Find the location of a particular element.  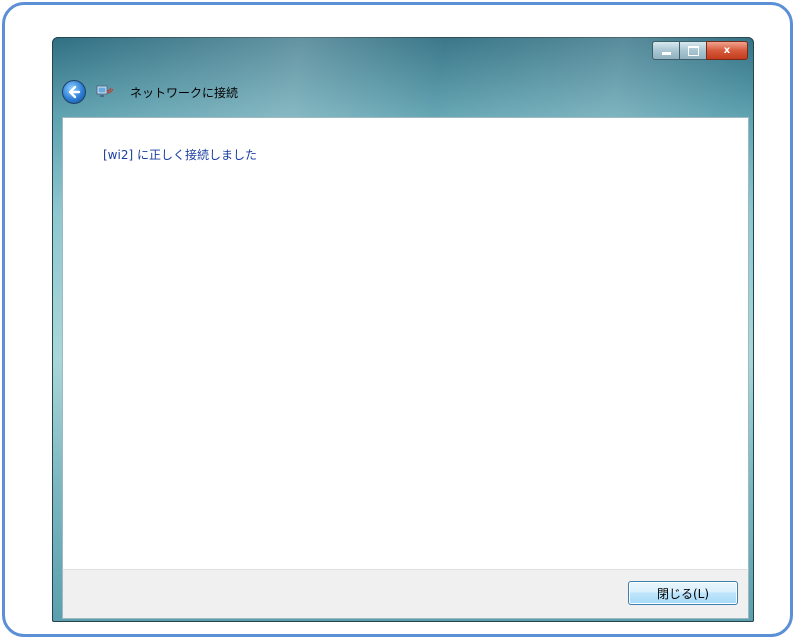

back-button is located at coordinates (74, 92).